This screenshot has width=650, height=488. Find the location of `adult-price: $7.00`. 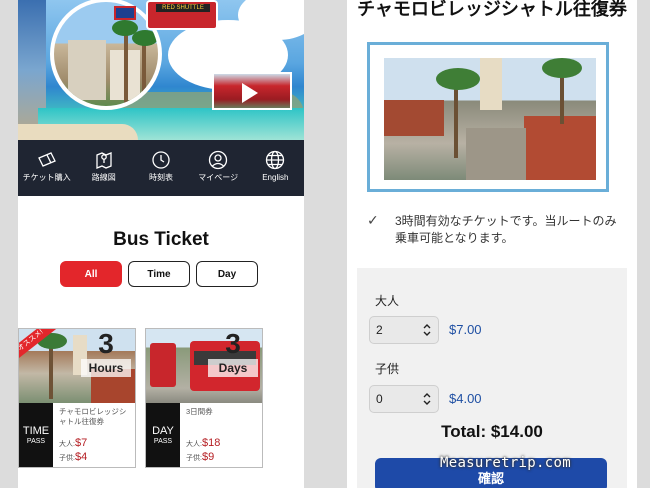

adult-price: $7.00 is located at coordinates (465, 329).